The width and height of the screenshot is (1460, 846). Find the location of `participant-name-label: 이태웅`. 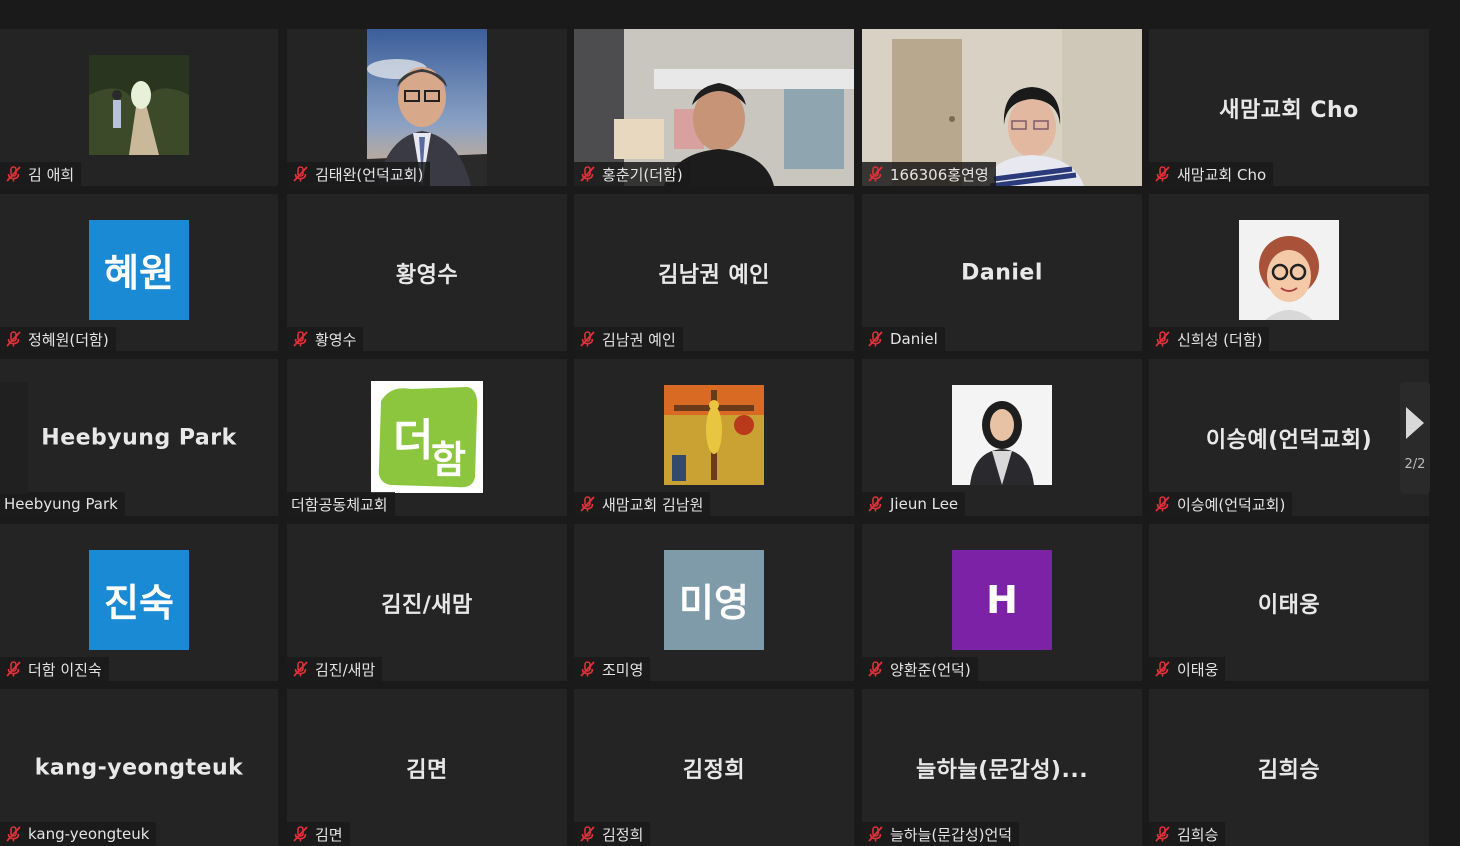

participant-name-label: 이태웅 is located at coordinates (1187, 669).